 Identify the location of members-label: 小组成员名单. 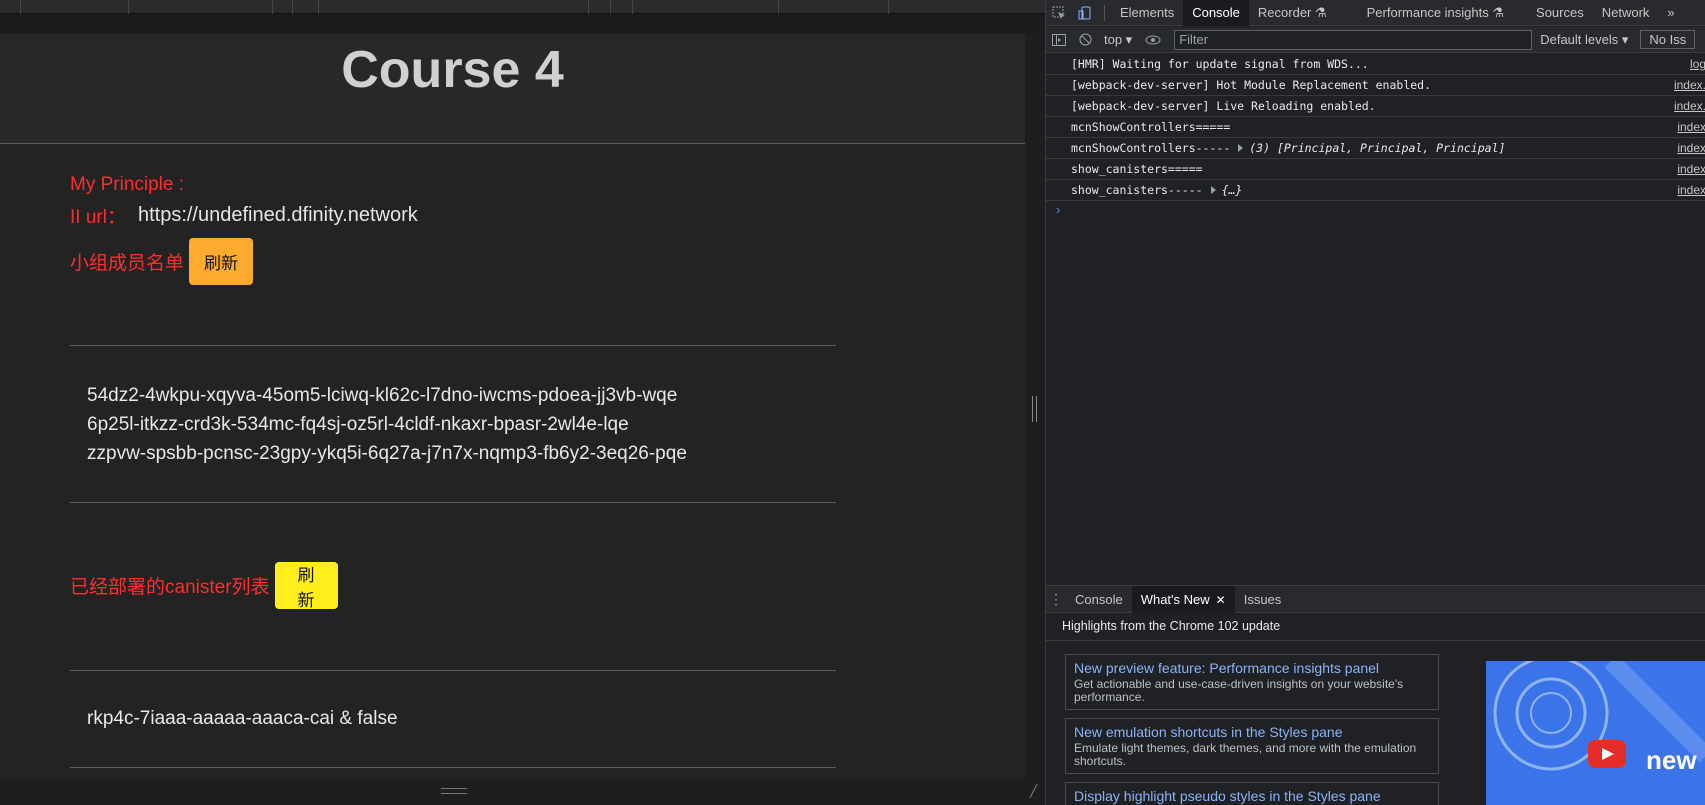
(127, 263).